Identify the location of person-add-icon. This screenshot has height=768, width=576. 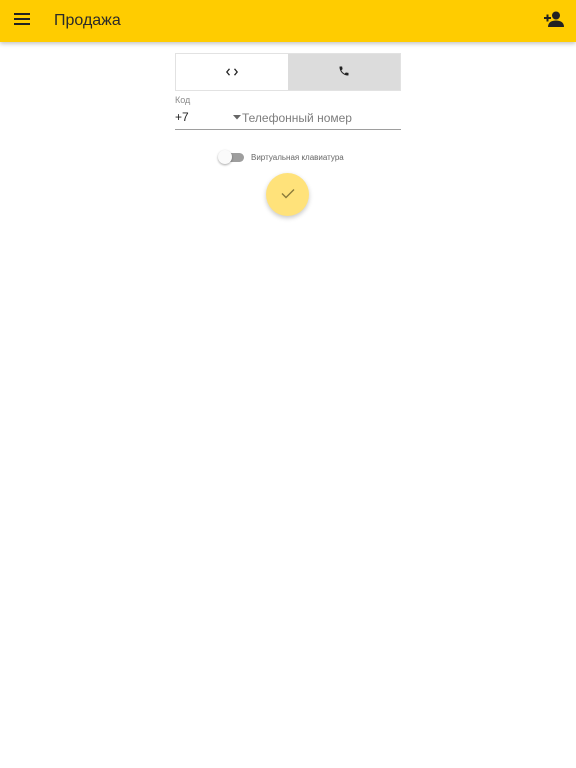
(554, 21).